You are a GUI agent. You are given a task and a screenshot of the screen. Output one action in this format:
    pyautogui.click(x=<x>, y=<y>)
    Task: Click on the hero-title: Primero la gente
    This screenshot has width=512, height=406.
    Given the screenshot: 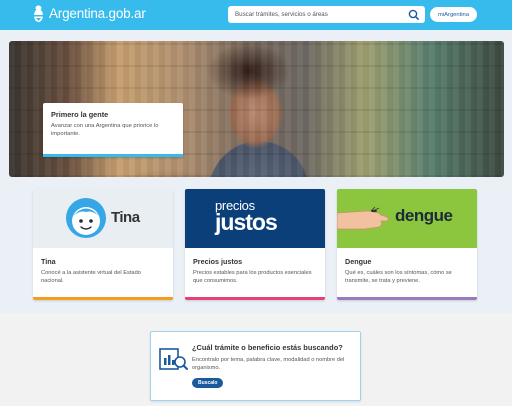 What is the action you would take?
    pyautogui.click(x=80, y=114)
    